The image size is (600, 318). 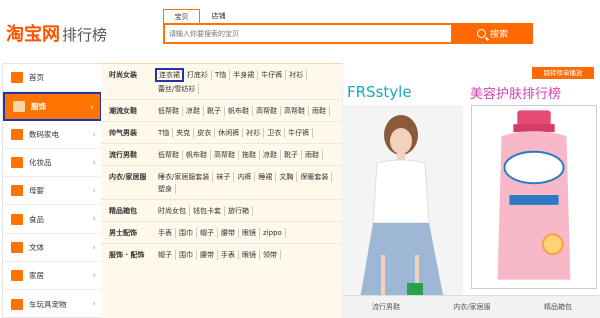 I want to click on category-link: 皮衣, so click(x=205, y=133).